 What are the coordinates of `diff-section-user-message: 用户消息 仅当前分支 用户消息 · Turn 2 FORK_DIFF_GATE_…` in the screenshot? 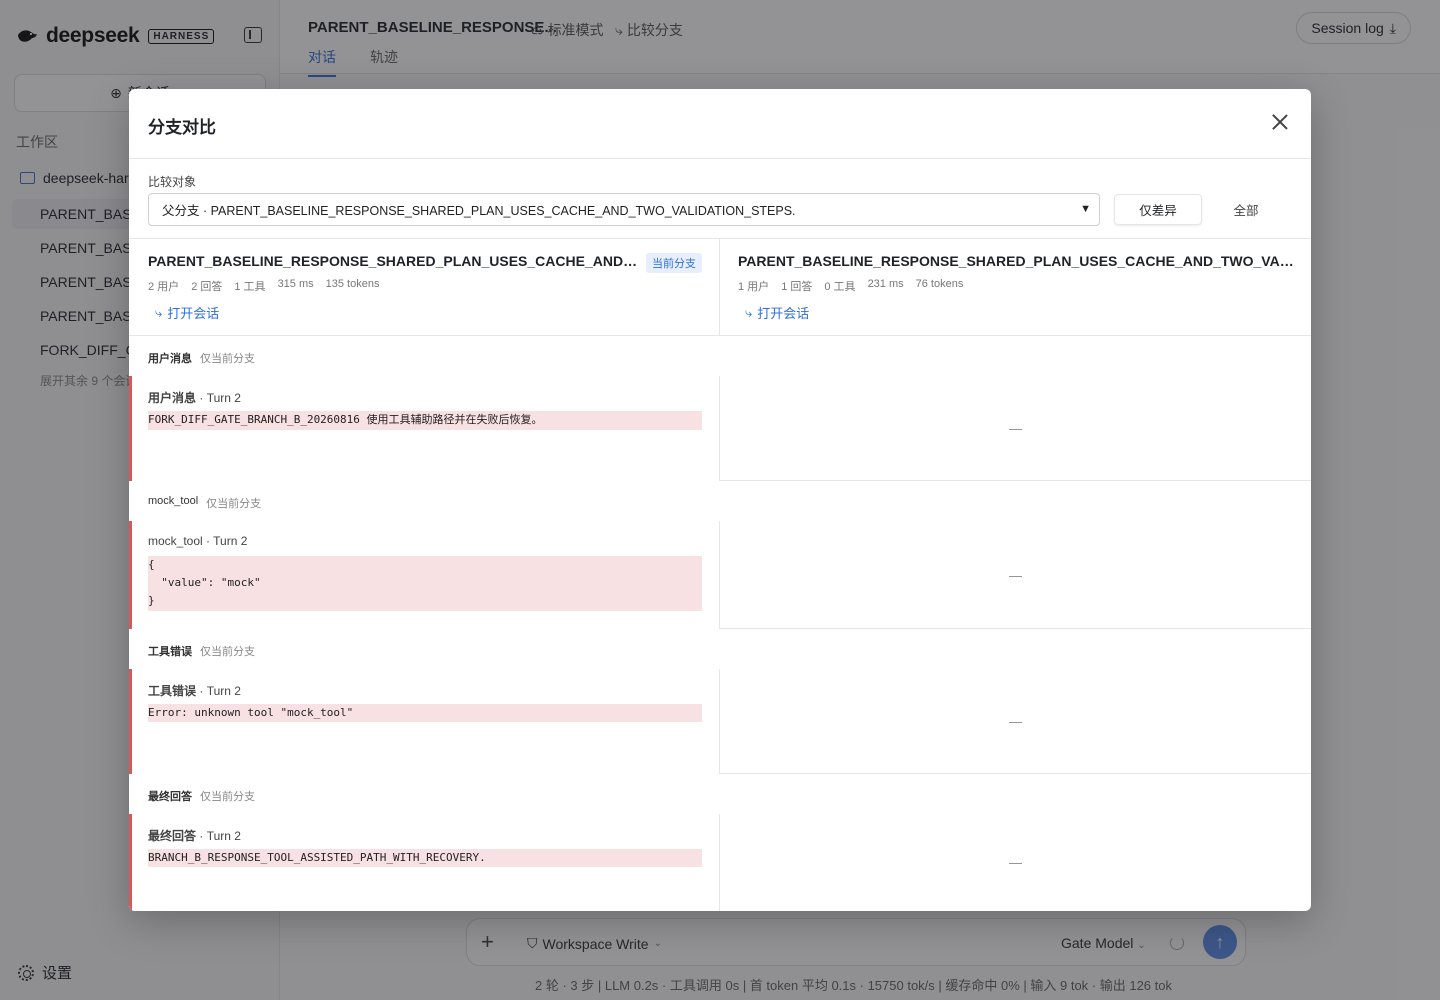 It's located at (720, 408).